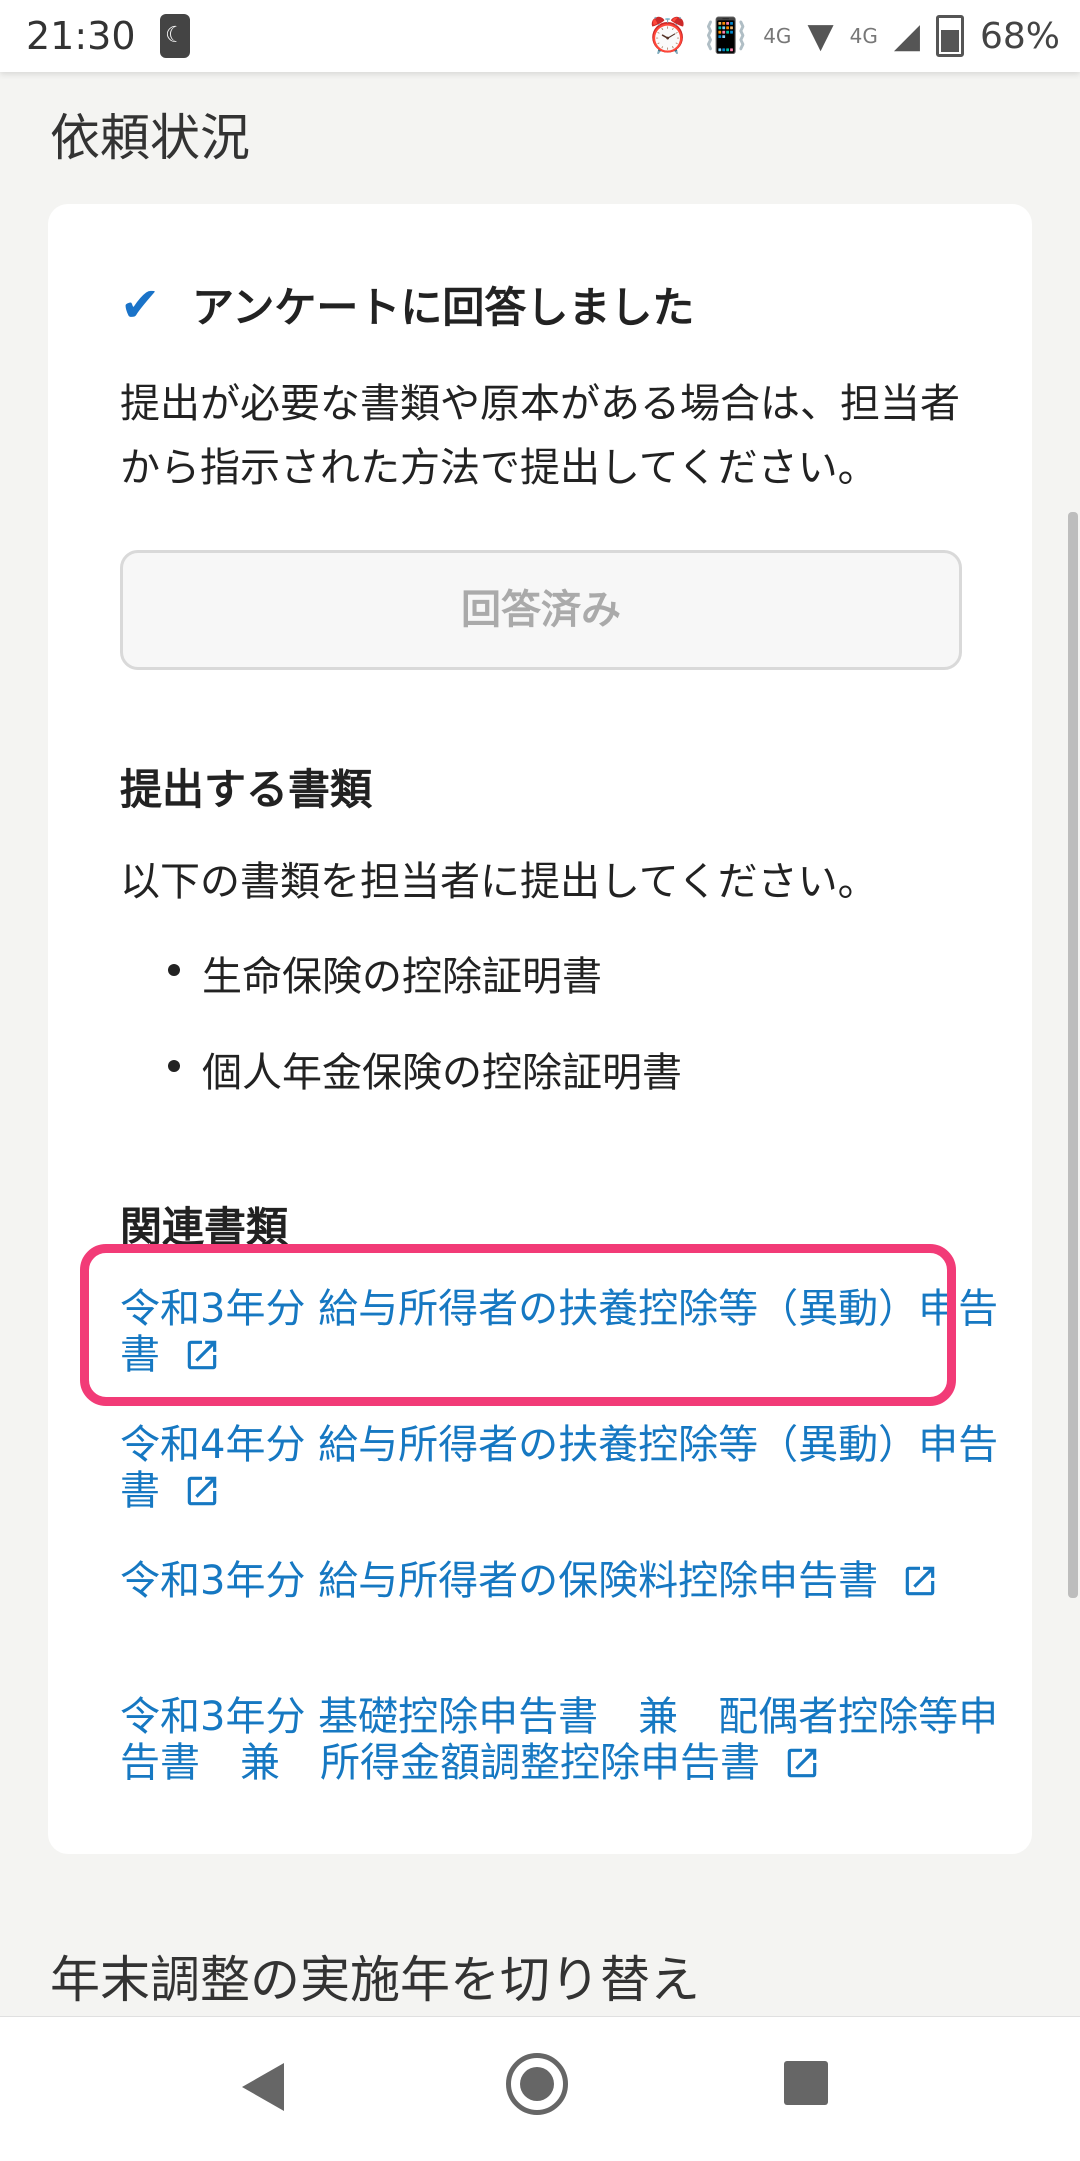  Describe the element at coordinates (726, 36) in the screenshot. I see `vibrate-icon: 📳` at that location.